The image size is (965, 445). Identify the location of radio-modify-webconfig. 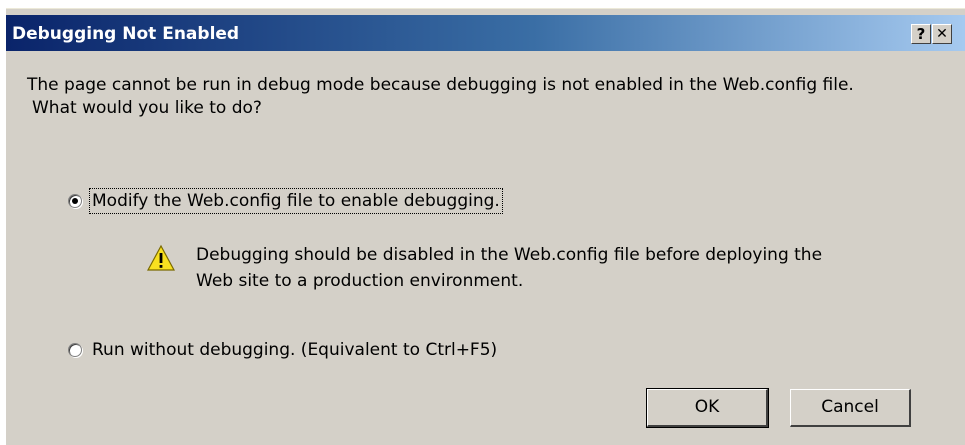
(75, 201).